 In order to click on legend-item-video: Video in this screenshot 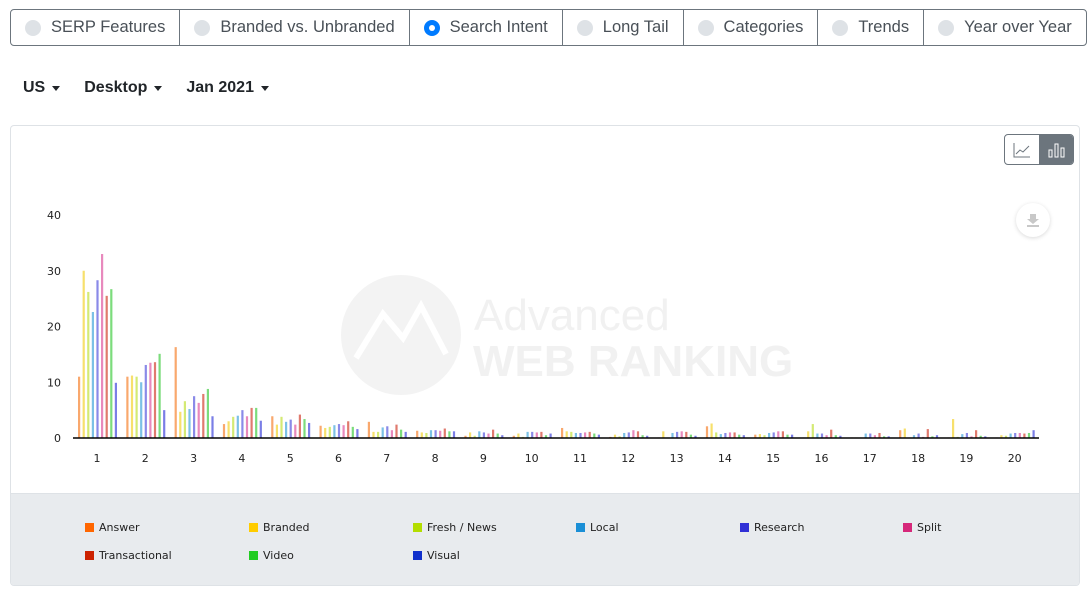, I will do `click(271, 555)`.